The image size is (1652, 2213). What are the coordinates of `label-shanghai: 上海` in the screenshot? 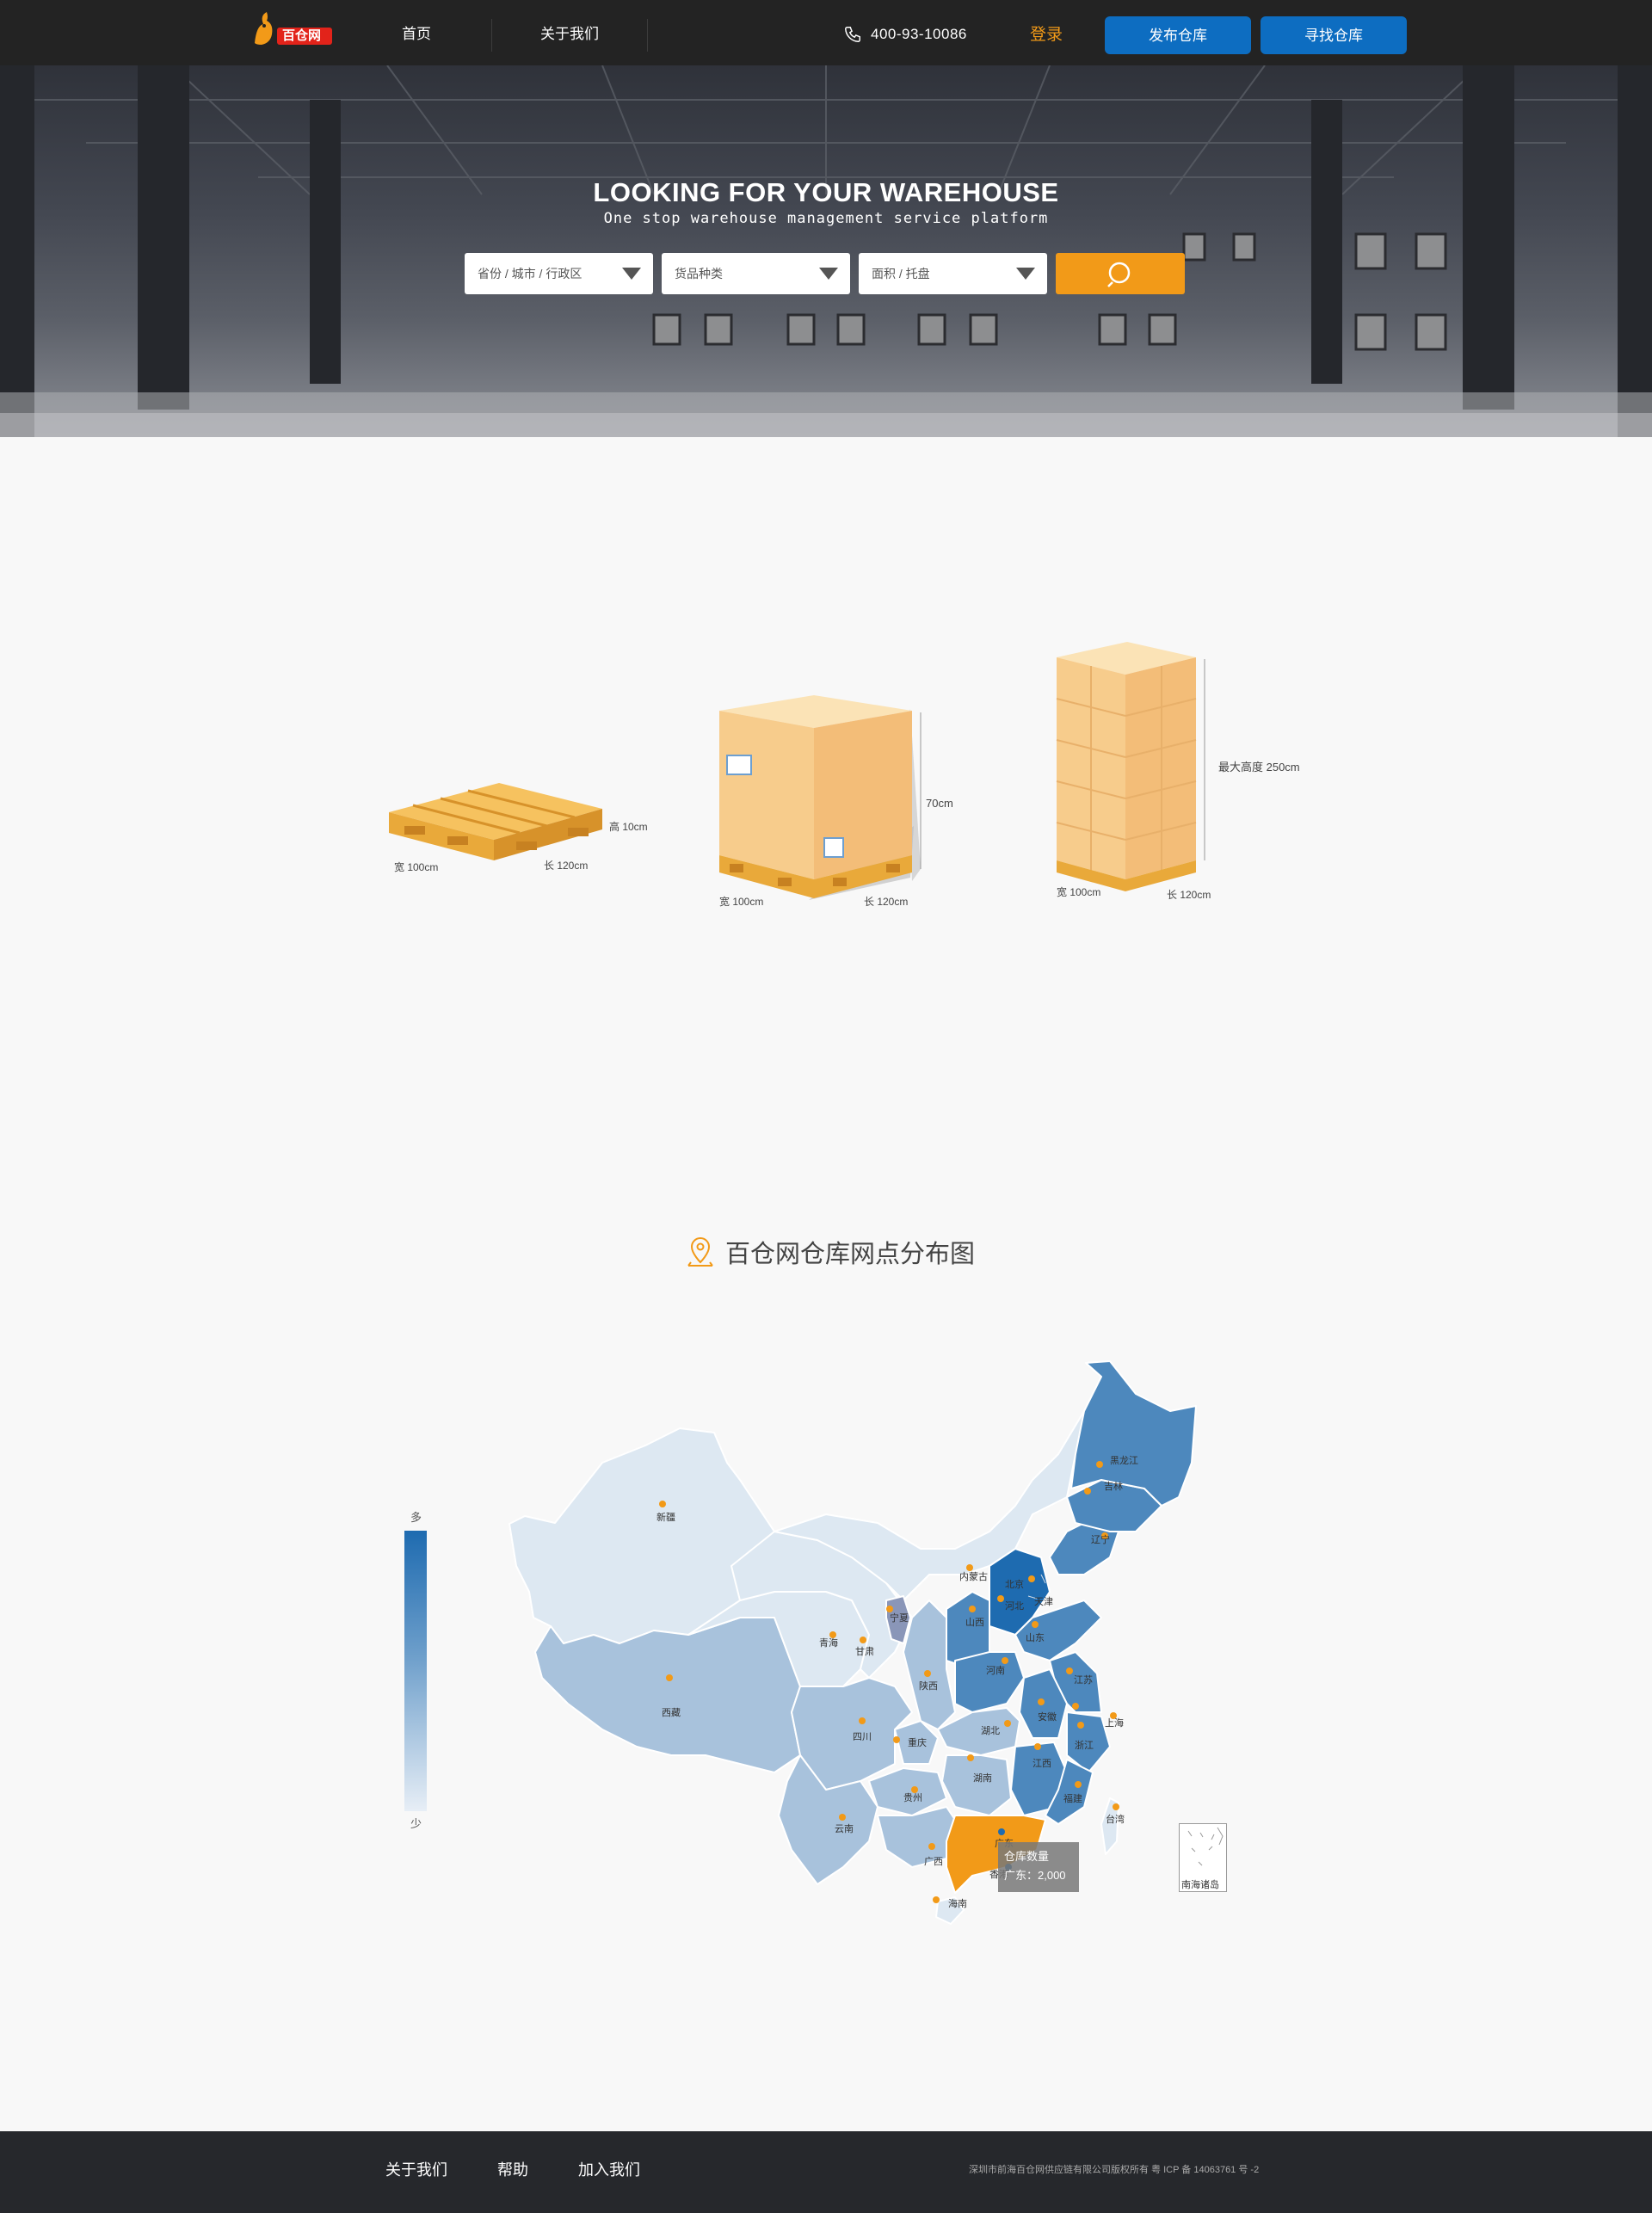 It's located at (1114, 1723).